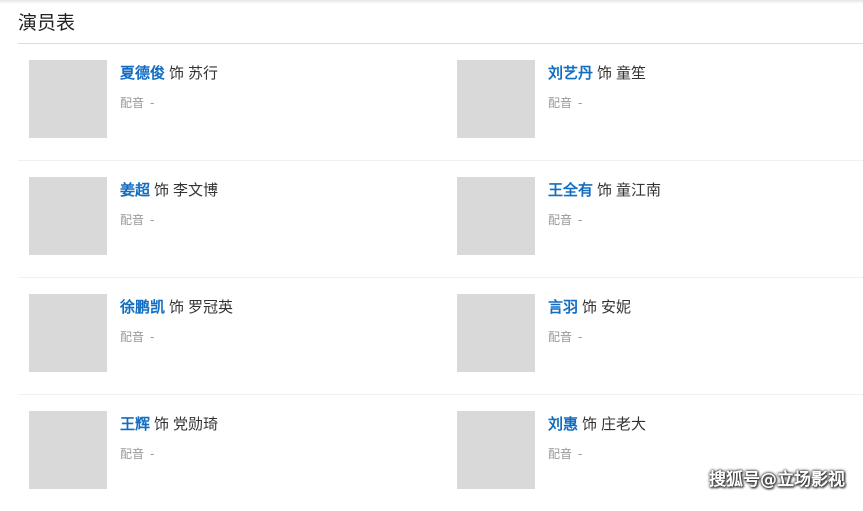 The width and height of the screenshot is (863, 511). What do you see at coordinates (570, 190) in the screenshot?
I see `actor-name-link: 王全有` at bounding box center [570, 190].